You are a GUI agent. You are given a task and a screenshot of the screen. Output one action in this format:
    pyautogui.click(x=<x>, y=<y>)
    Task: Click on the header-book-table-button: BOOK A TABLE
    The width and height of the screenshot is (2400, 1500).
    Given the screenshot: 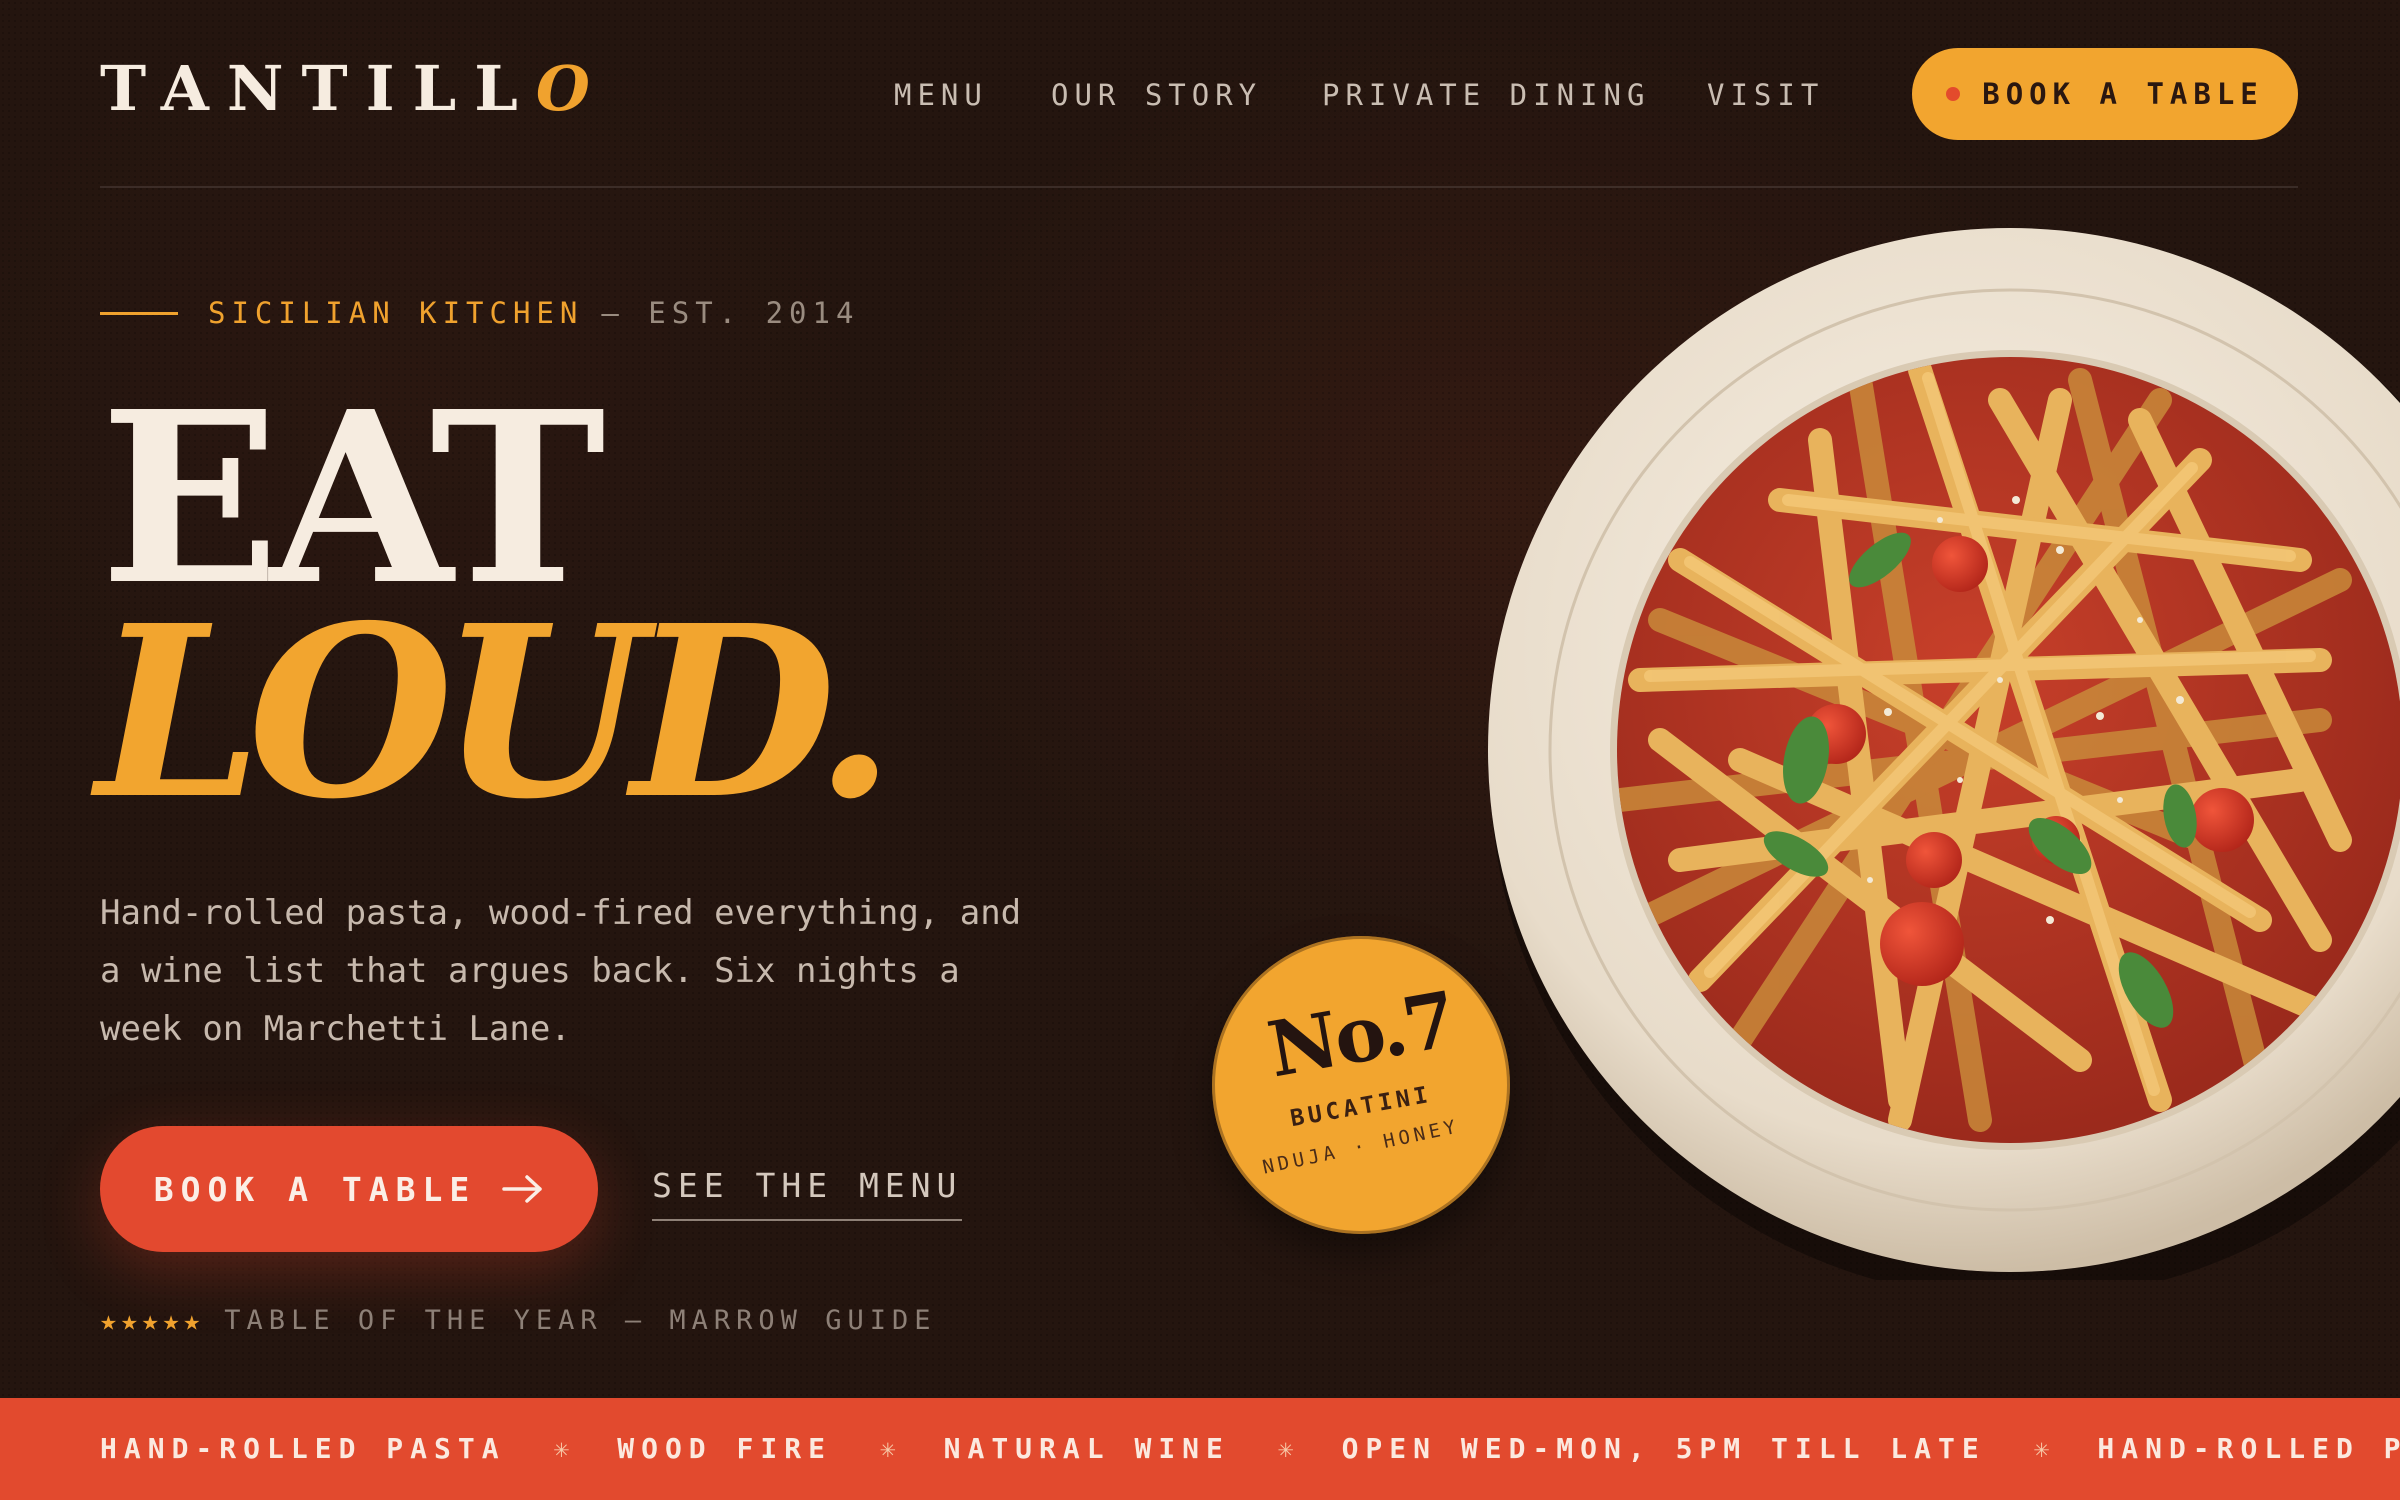 What is the action you would take?
    pyautogui.click(x=2105, y=94)
    